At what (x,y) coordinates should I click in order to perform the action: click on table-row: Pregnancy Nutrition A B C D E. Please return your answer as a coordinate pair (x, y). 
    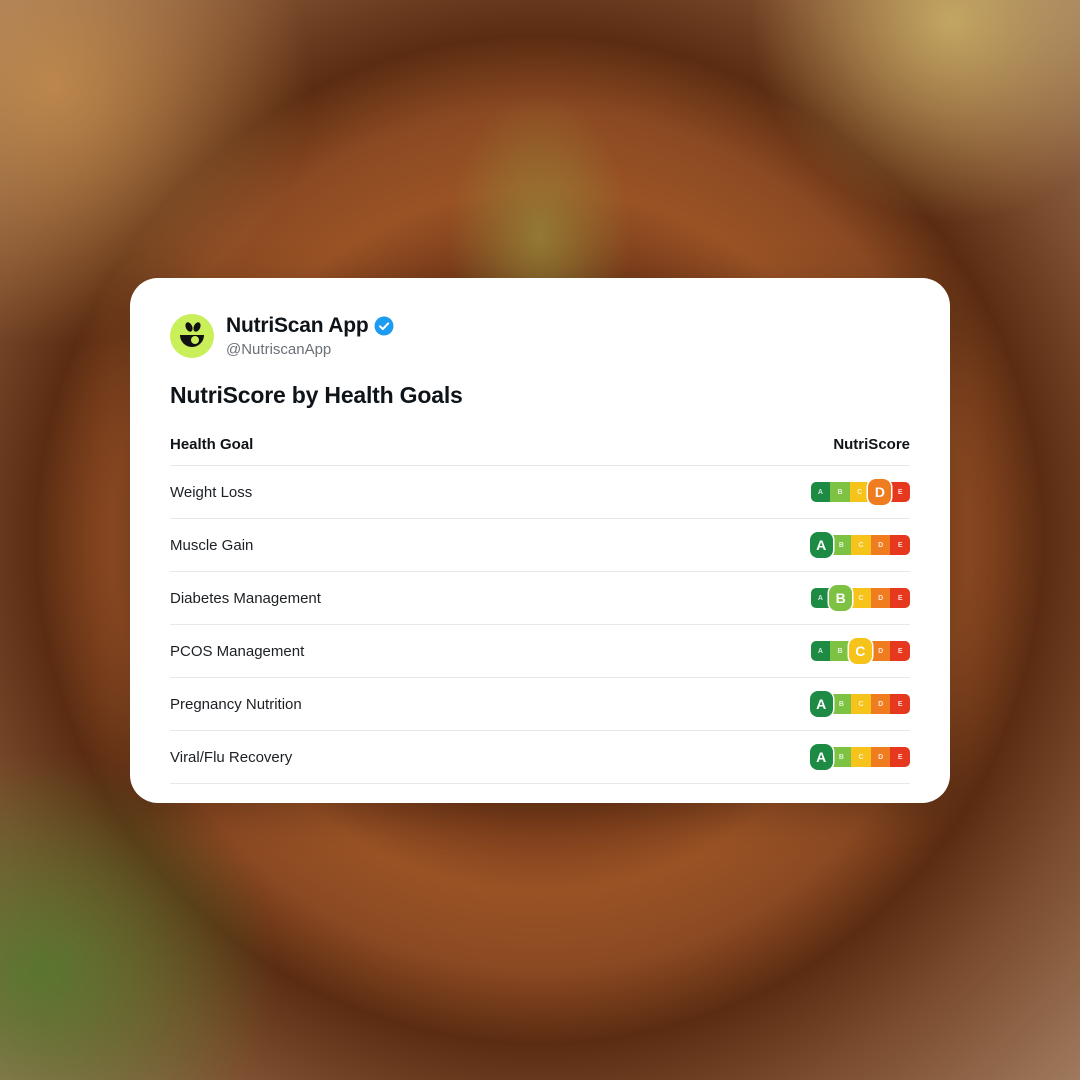
    Looking at the image, I should click on (540, 704).